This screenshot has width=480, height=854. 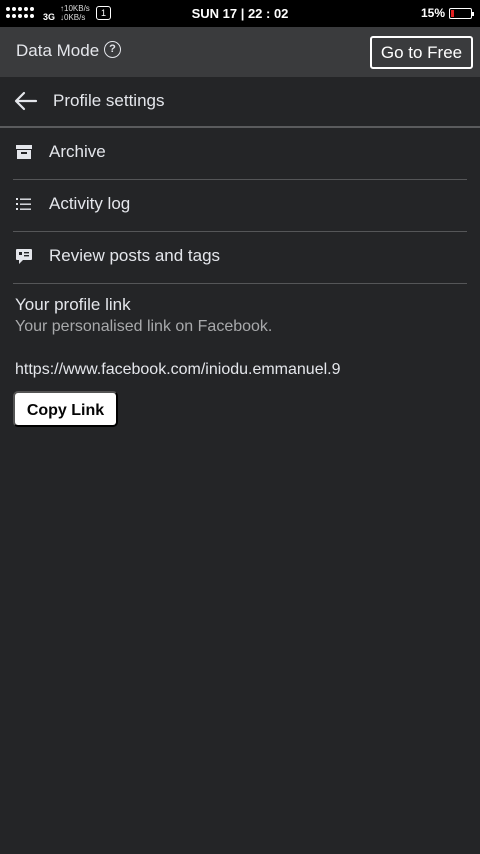 I want to click on list-icon, so click(x=23, y=204).